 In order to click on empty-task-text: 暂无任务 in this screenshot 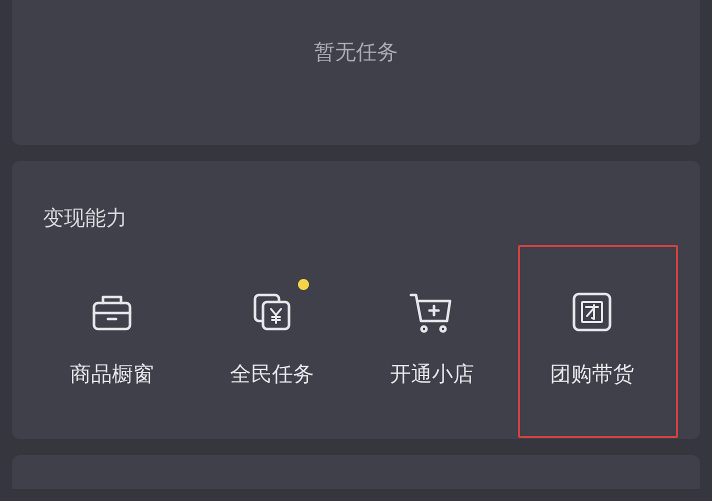, I will do `click(356, 52)`.